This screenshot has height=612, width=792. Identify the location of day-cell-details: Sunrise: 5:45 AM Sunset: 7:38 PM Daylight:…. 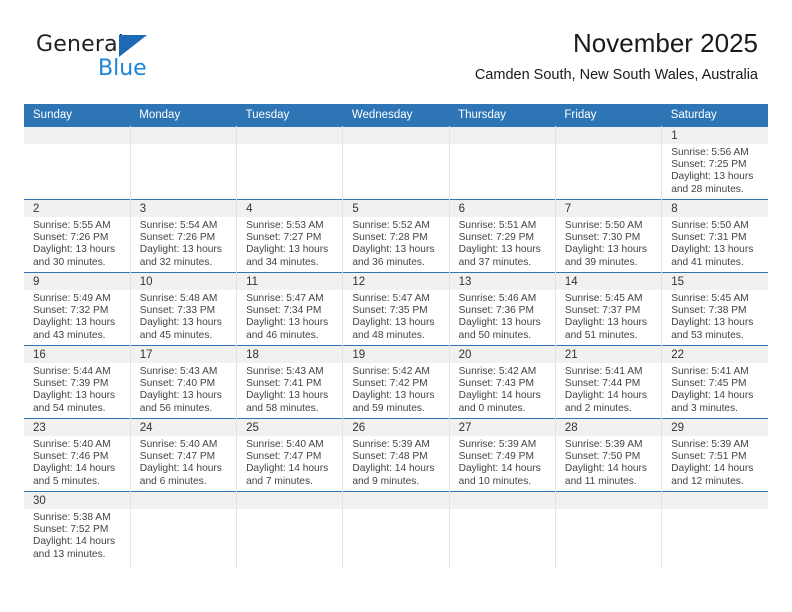
(715, 316).